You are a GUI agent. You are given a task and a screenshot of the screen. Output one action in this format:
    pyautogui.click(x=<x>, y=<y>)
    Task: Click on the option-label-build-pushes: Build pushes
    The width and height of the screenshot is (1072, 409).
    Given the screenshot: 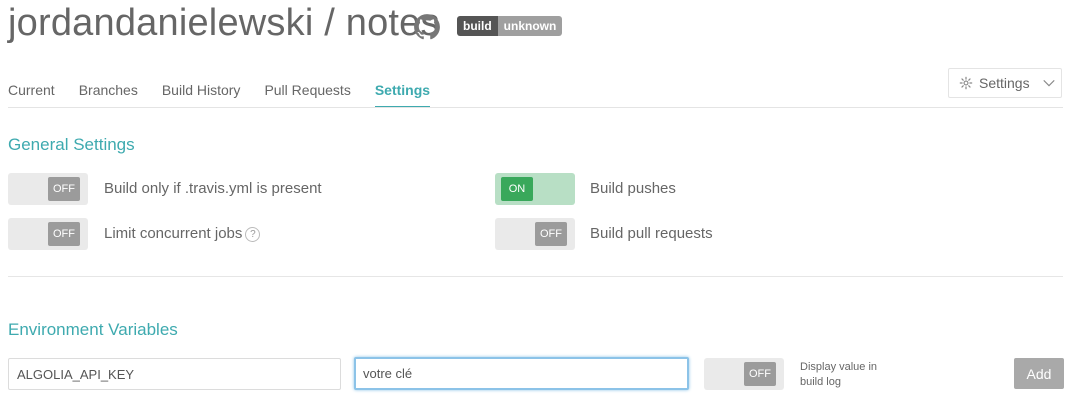 What is the action you would take?
    pyautogui.click(x=633, y=188)
    